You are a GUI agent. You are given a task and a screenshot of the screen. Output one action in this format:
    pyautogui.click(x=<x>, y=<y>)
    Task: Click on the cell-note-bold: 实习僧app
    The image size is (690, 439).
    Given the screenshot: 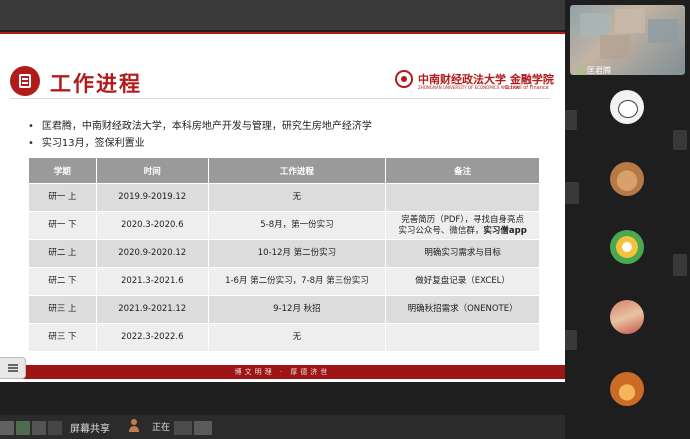 What is the action you would take?
    pyautogui.click(x=505, y=230)
    